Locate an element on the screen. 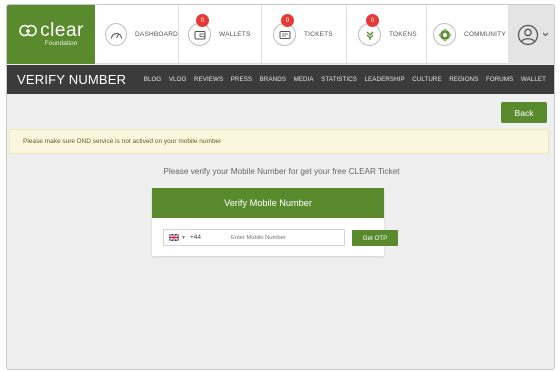 This screenshot has width=560, height=371. nav-label: DASHBOARD is located at coordinates (156, 34).